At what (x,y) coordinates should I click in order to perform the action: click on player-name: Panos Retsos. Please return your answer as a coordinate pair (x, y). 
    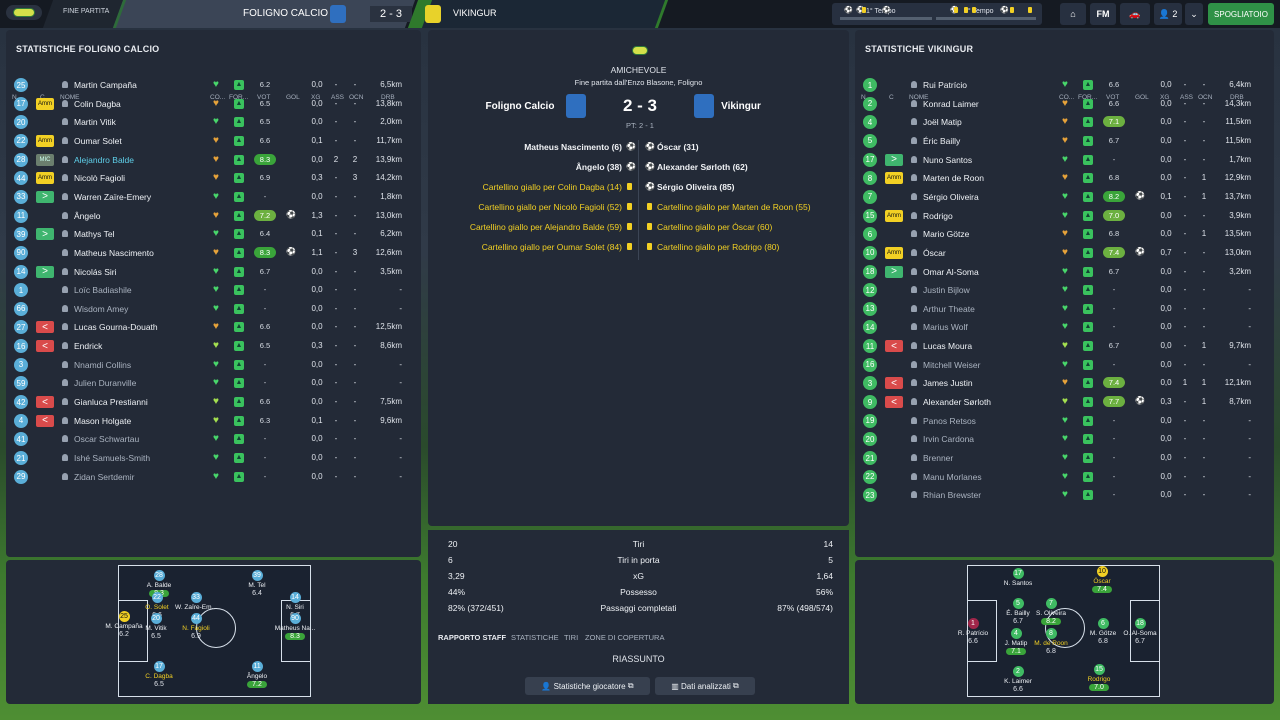
    Looking at the image, I should click on (949, 421).